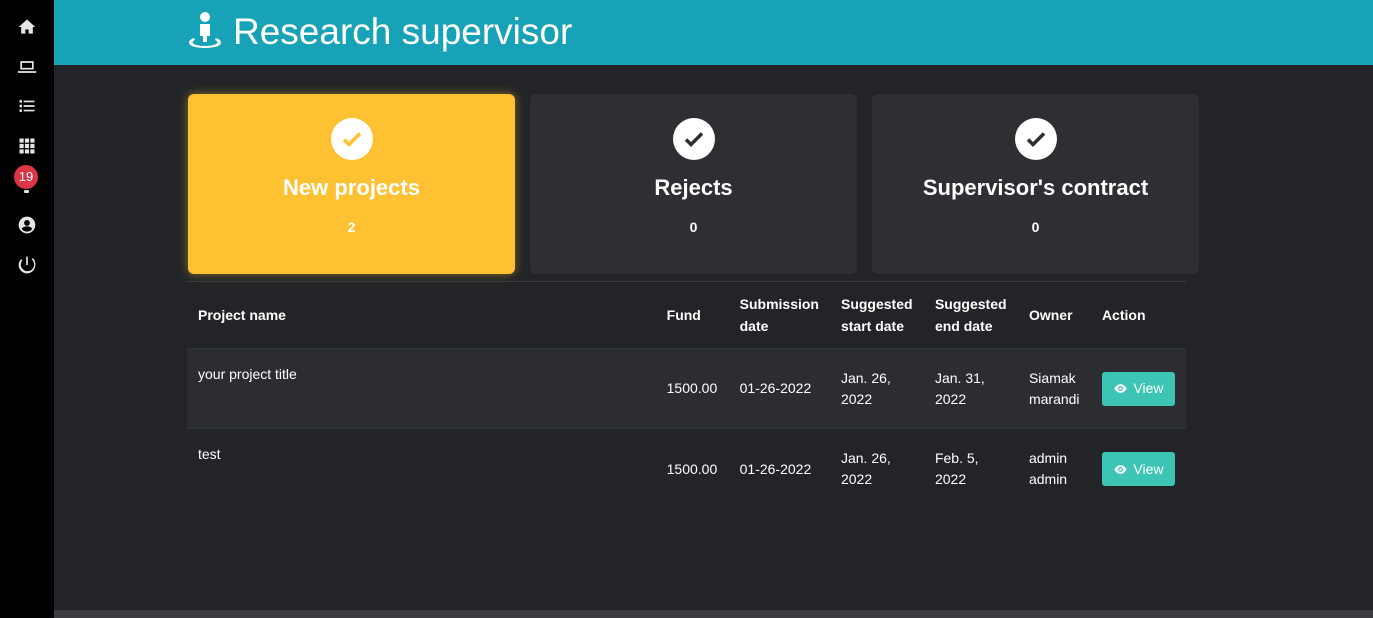 Image resolution: width=1373 pixels, height=618 pixels. I want to click on cell-owner: admin admin, so click(1054, 468).